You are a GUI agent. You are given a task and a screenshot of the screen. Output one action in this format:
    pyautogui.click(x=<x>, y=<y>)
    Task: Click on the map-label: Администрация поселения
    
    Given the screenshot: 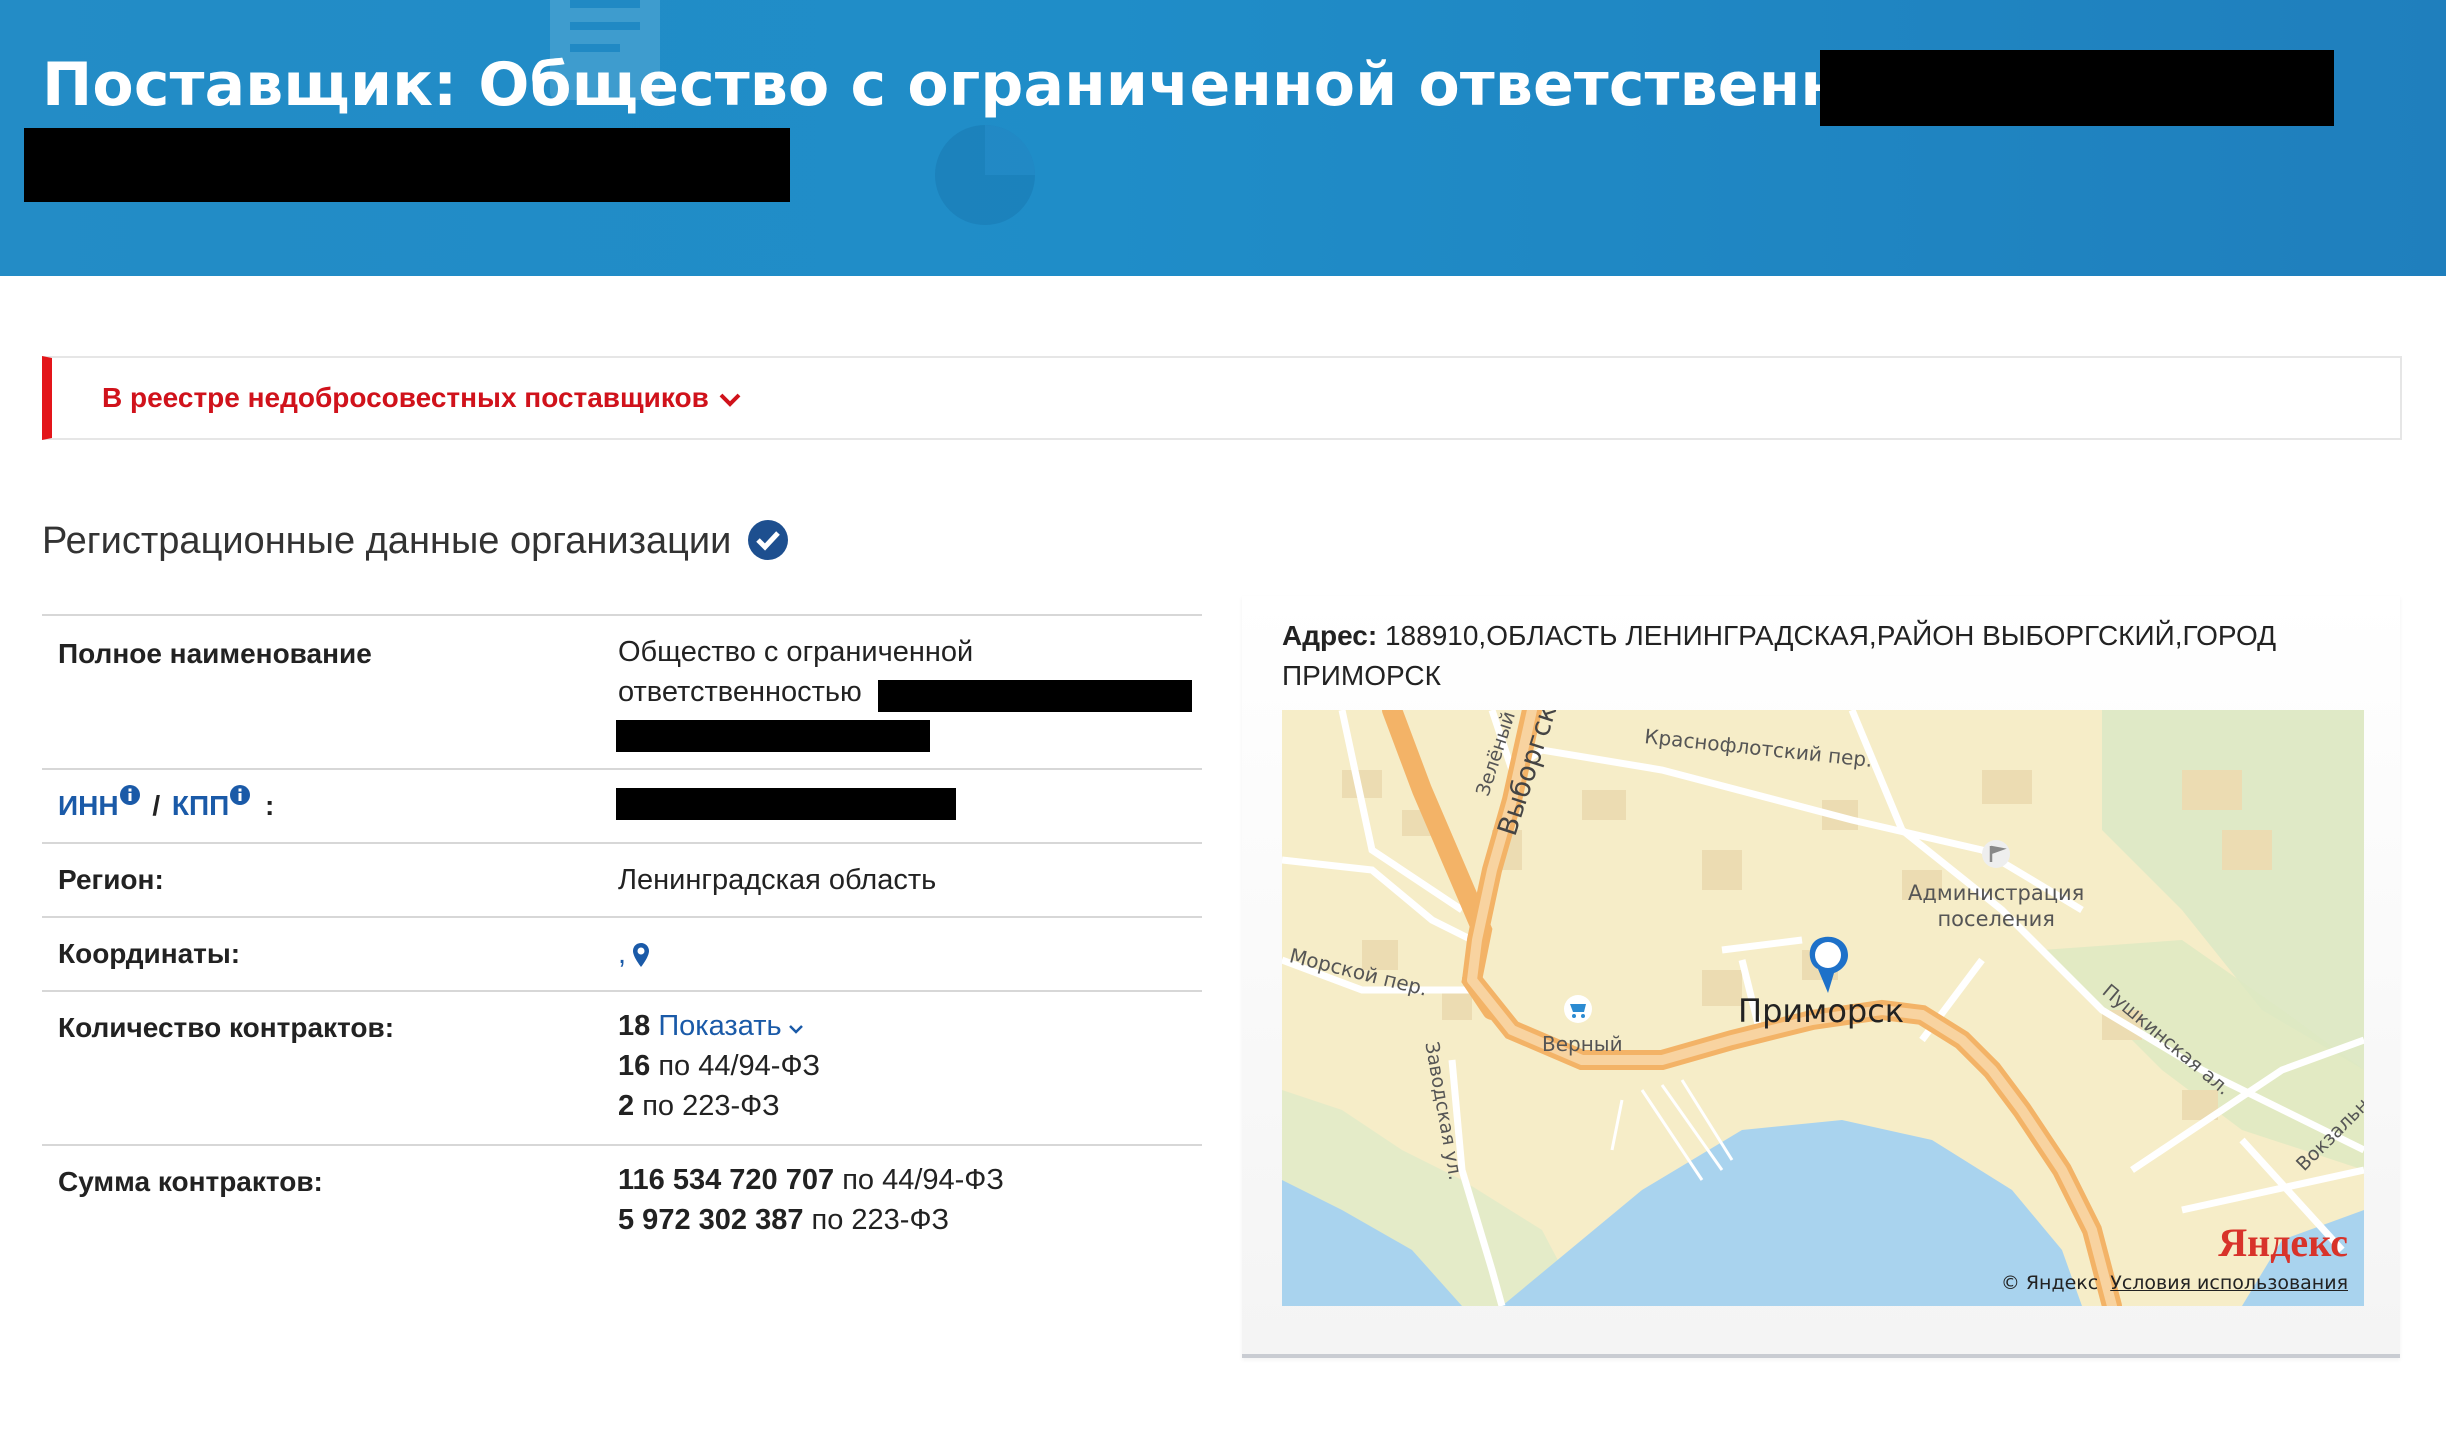 What is the action you would take?
    pyautogui.click(x=1996, y=906)
    